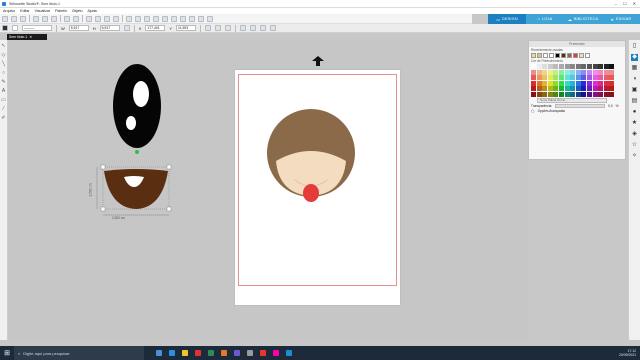  What do you see at coordinates (24, 11) in the screenshot?
I see `menu-editar: Editar` at bounding box center [24, 11].